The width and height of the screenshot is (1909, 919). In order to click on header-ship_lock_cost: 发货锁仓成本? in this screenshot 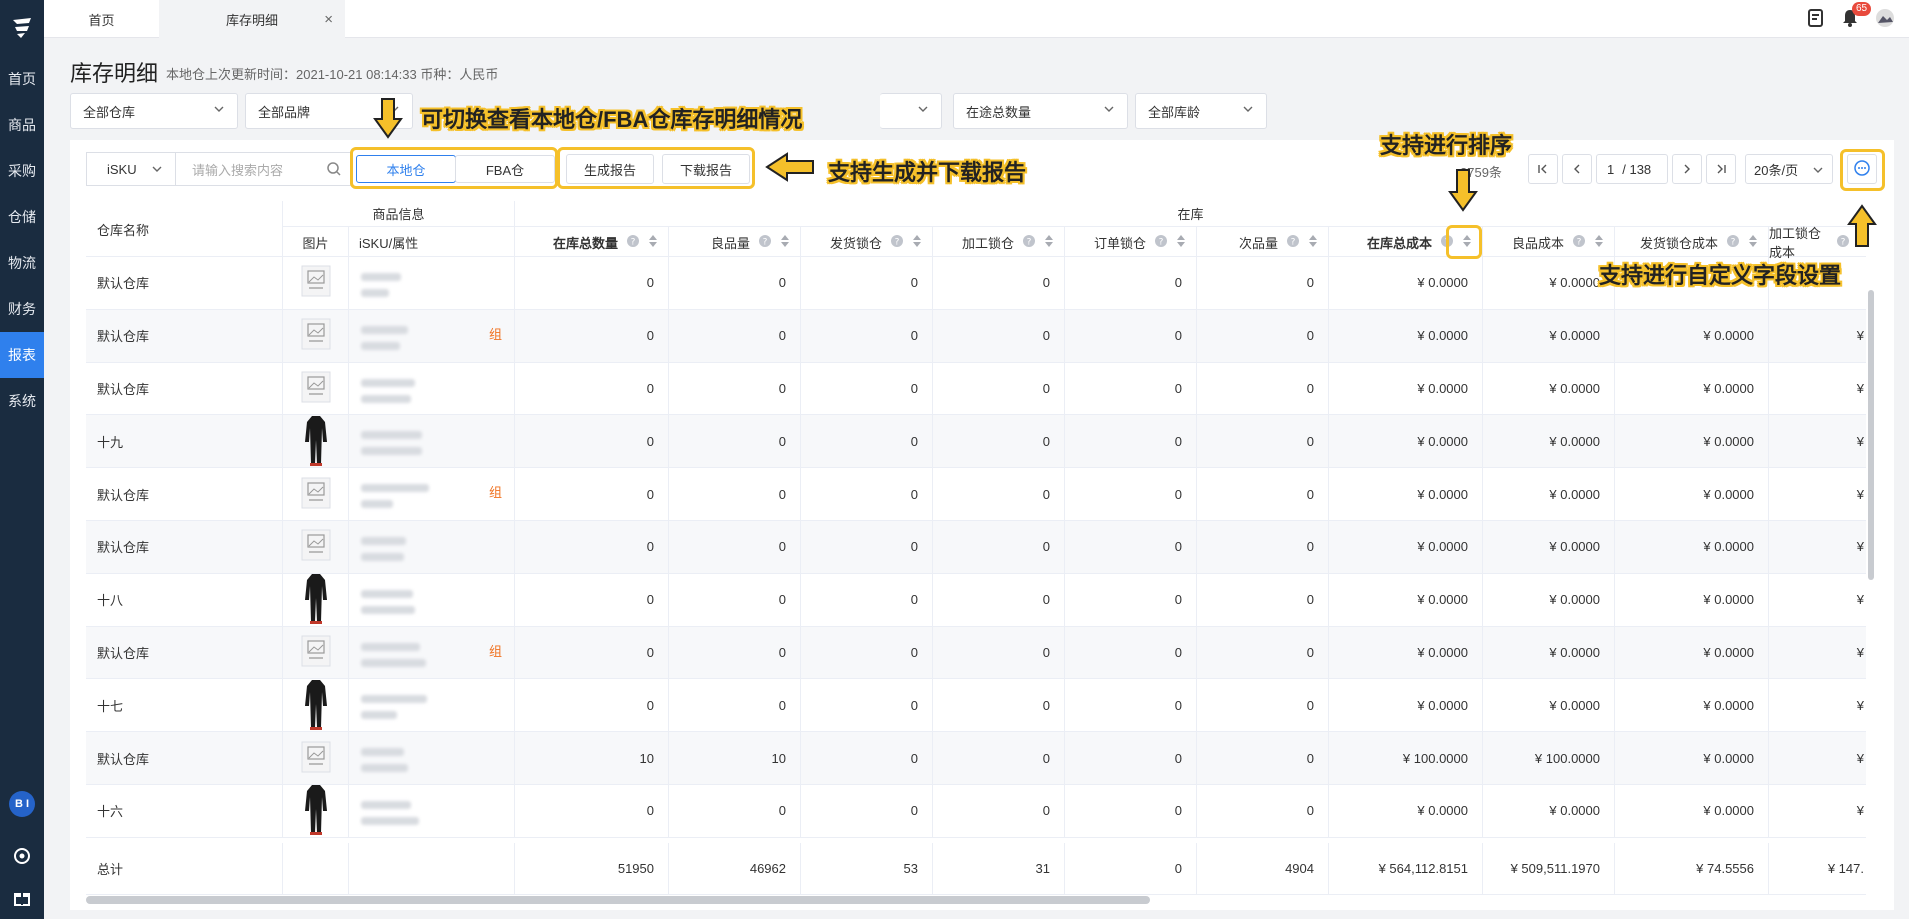, I will do `click(1692, 242)`.